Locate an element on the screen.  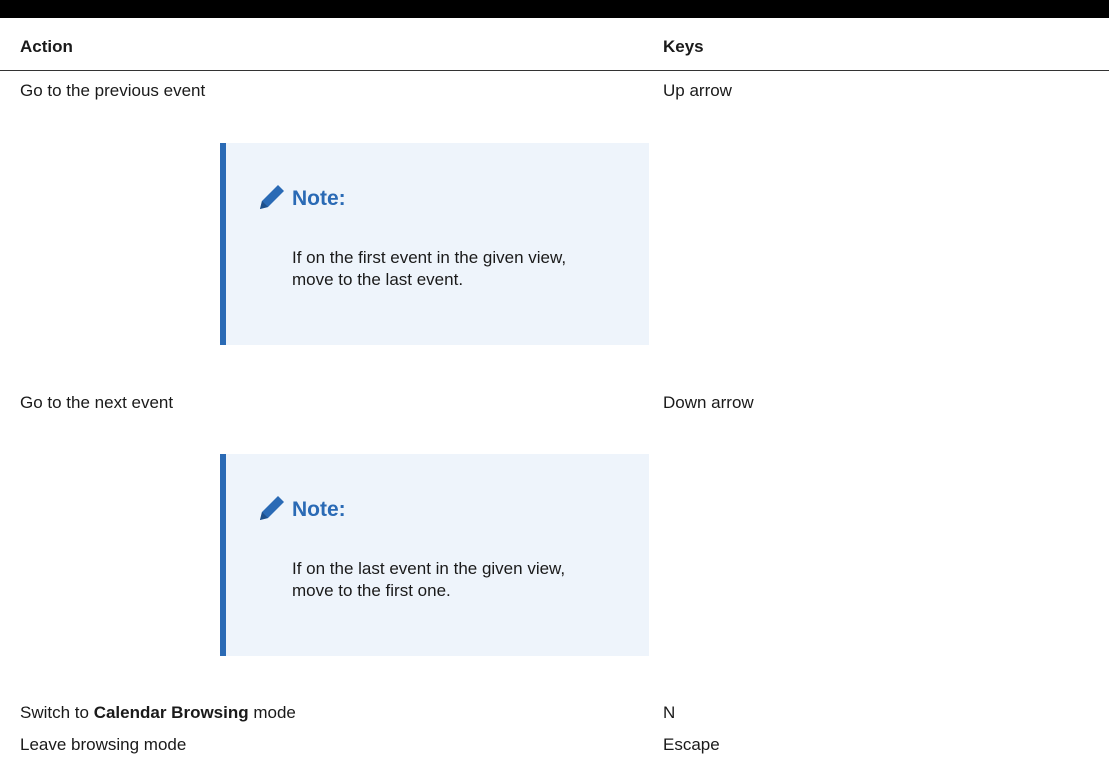
keys-cell: Up arrow is located at coordinates (697, 90).